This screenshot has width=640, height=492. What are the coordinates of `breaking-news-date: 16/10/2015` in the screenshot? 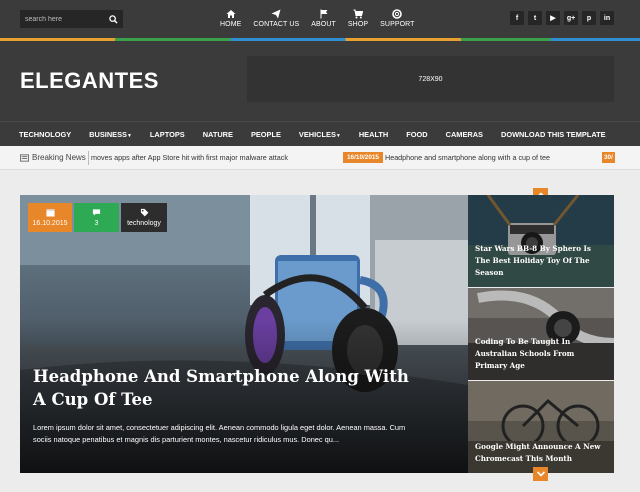 It's located at (363, 157).